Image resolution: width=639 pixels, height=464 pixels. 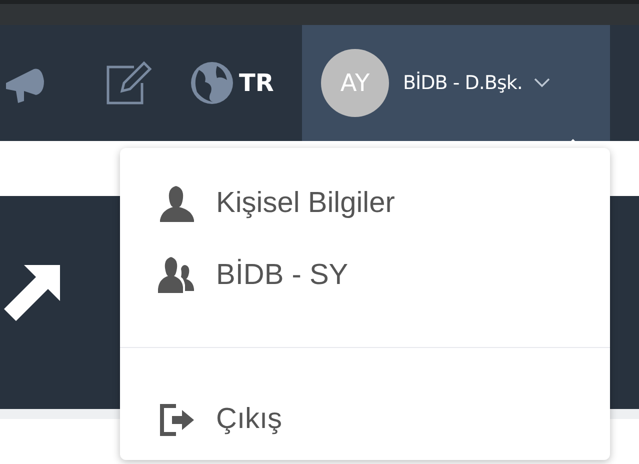 I want to click on arrow-icon, so click(x=32, y=292).